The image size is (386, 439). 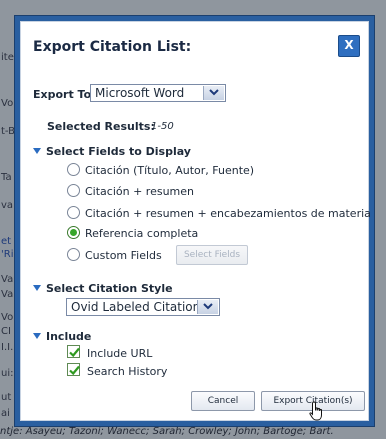 I want to click on close-button: X, so click(x=349, y=46).